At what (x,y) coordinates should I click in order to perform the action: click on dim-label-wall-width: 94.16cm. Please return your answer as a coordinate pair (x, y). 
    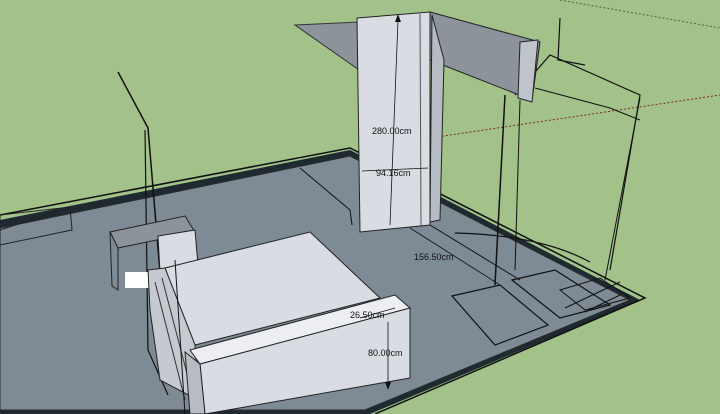
    Looking at the image, I should click on (393, 173).